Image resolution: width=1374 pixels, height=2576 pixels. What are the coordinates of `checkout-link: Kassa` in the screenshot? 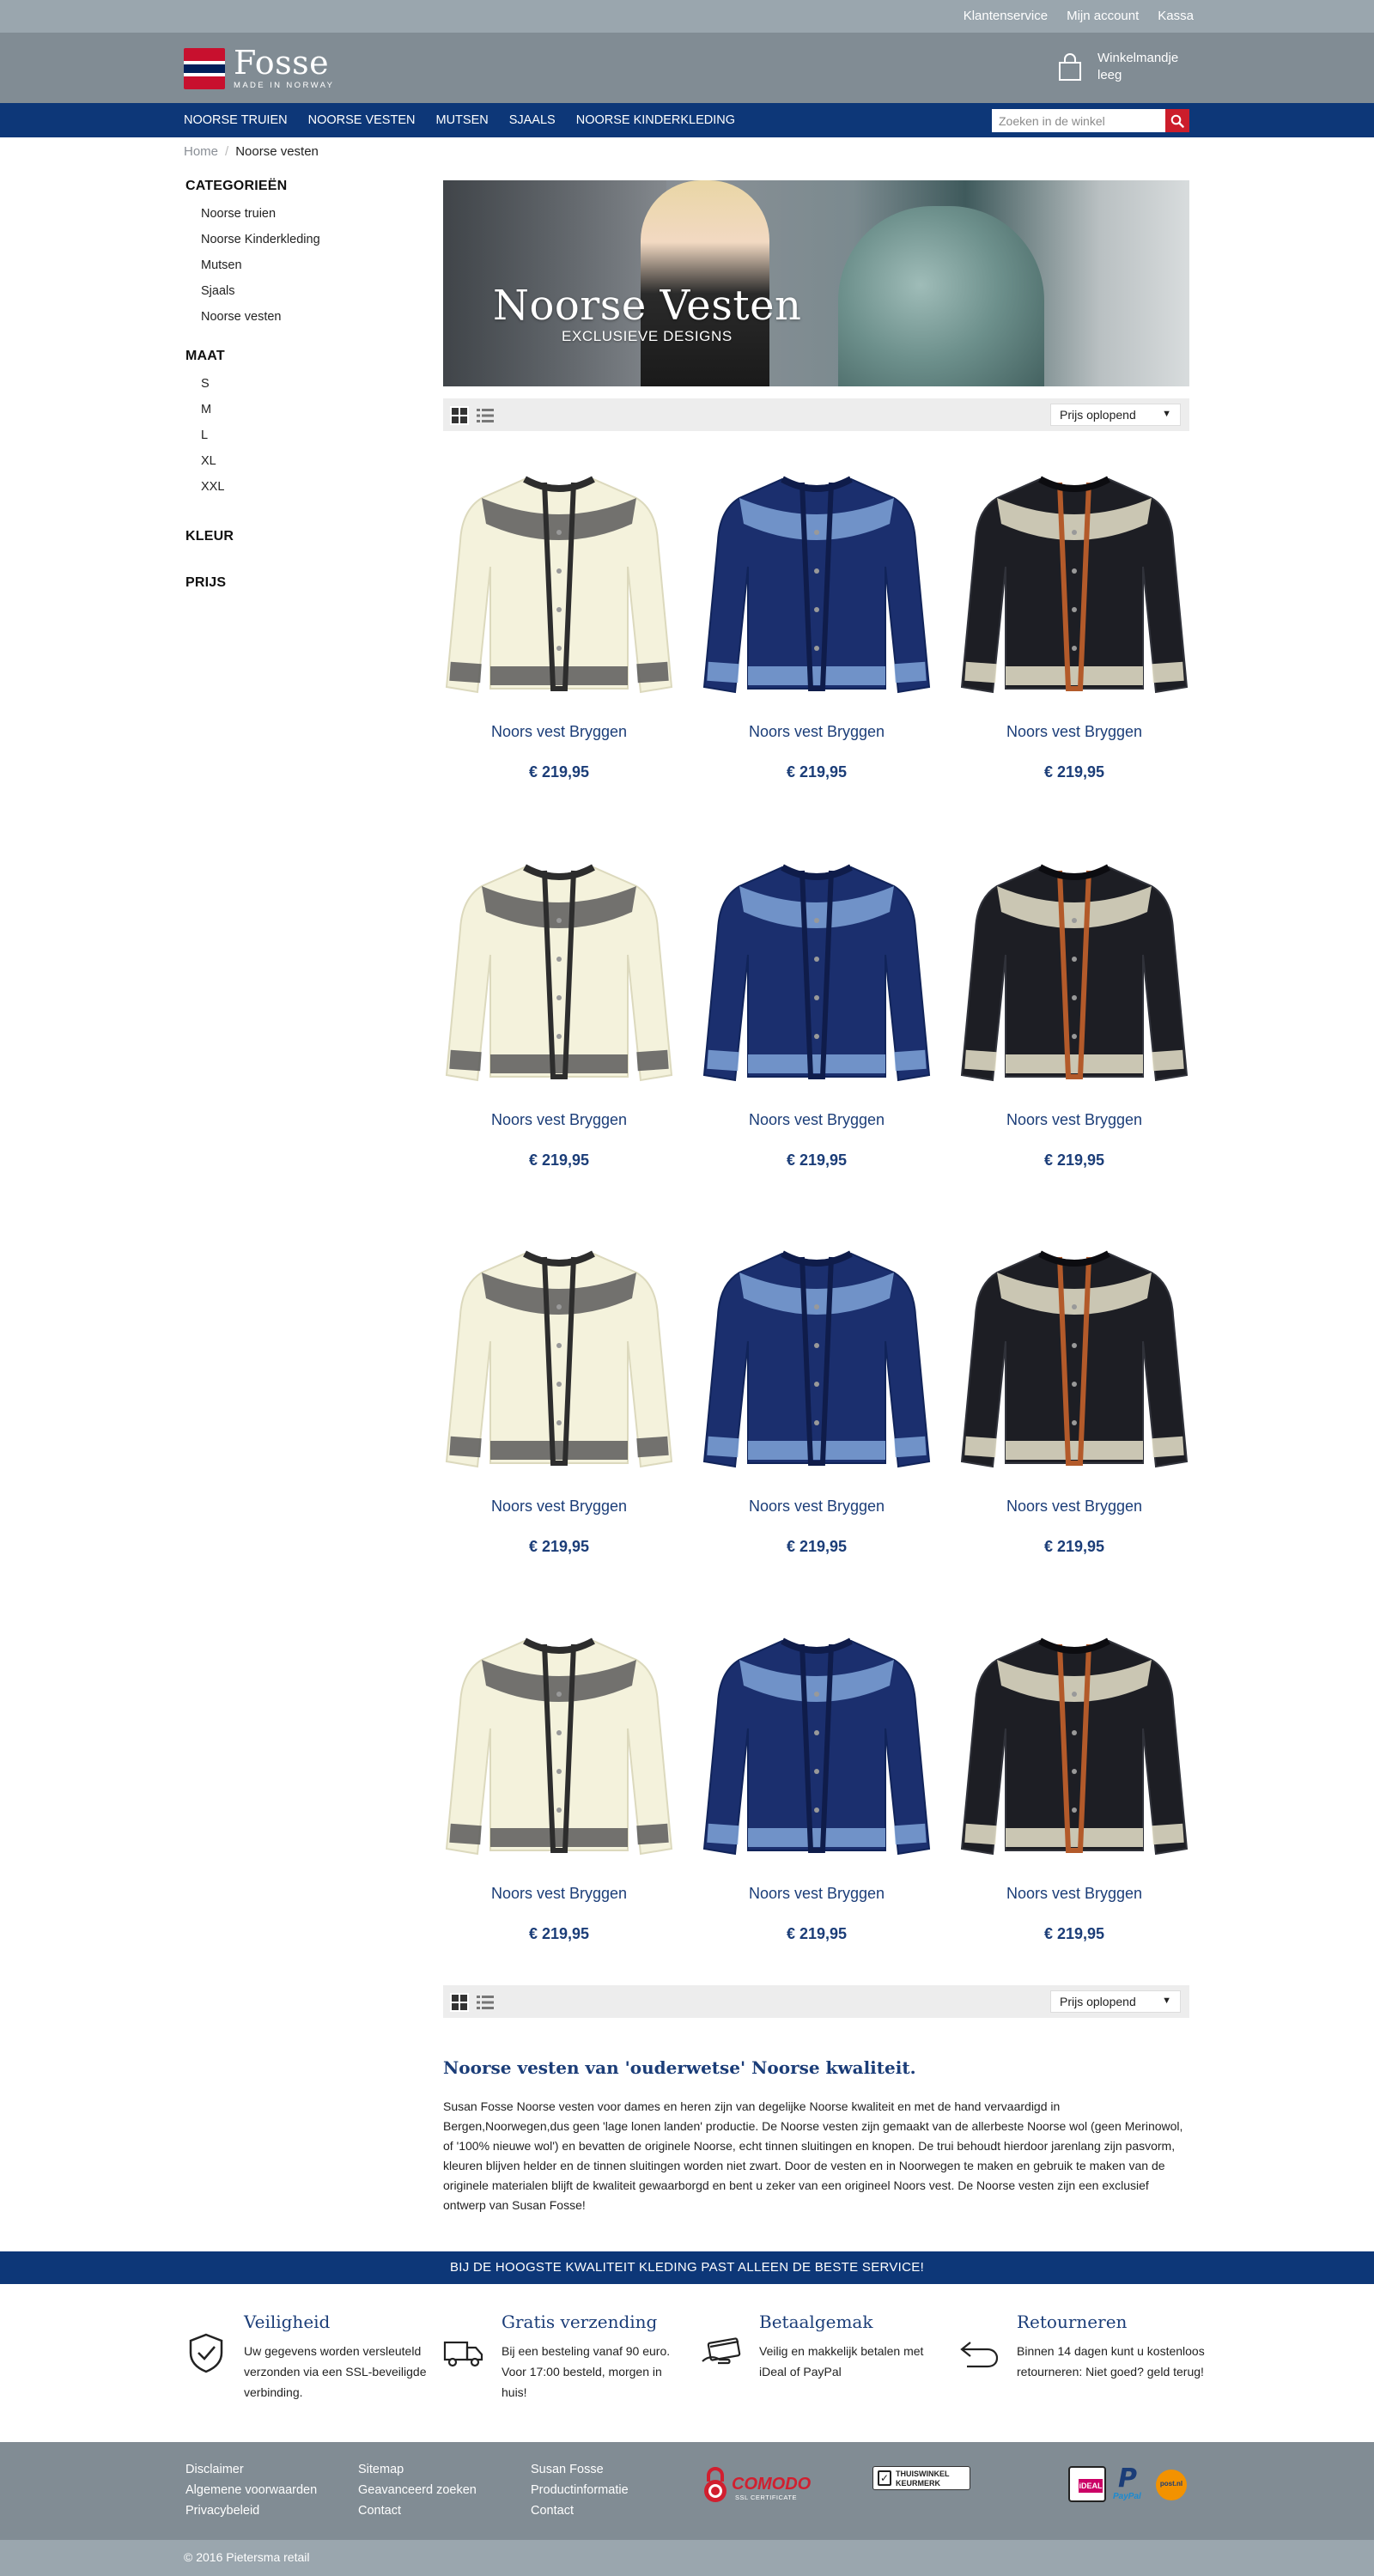 It's located at (1176, 16).